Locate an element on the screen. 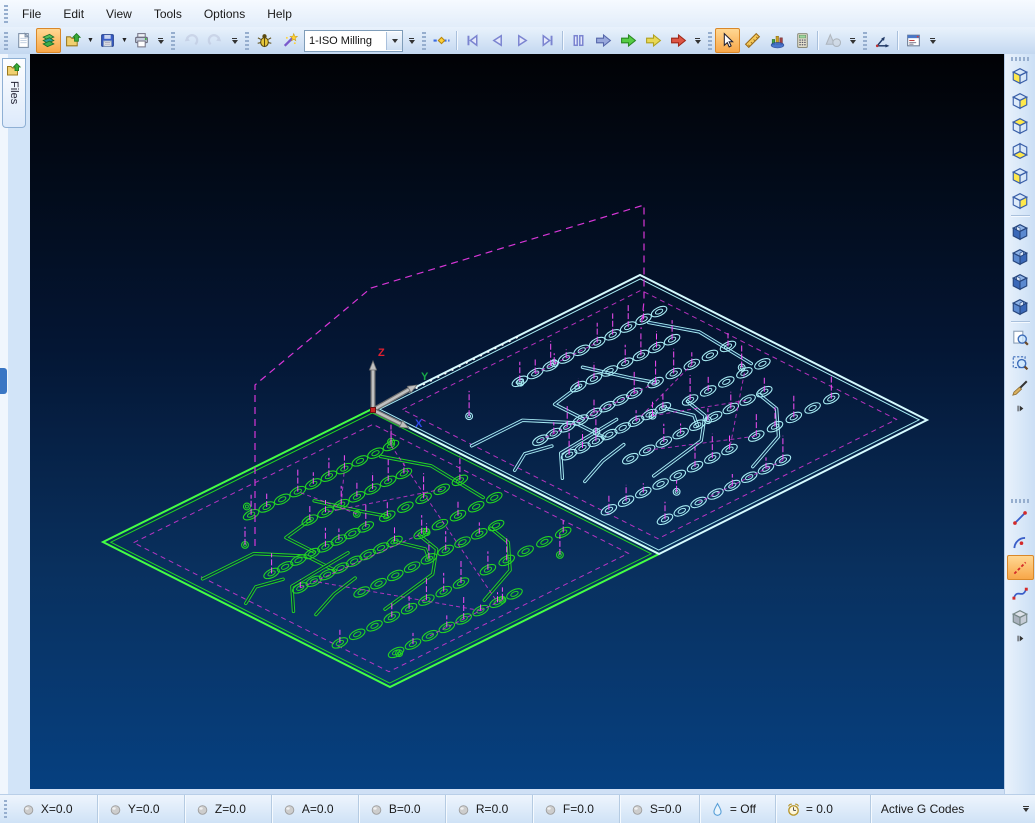 The image size is (1035, 823). status-y-position: Y=0.0 is located at coordinates (141, 809).